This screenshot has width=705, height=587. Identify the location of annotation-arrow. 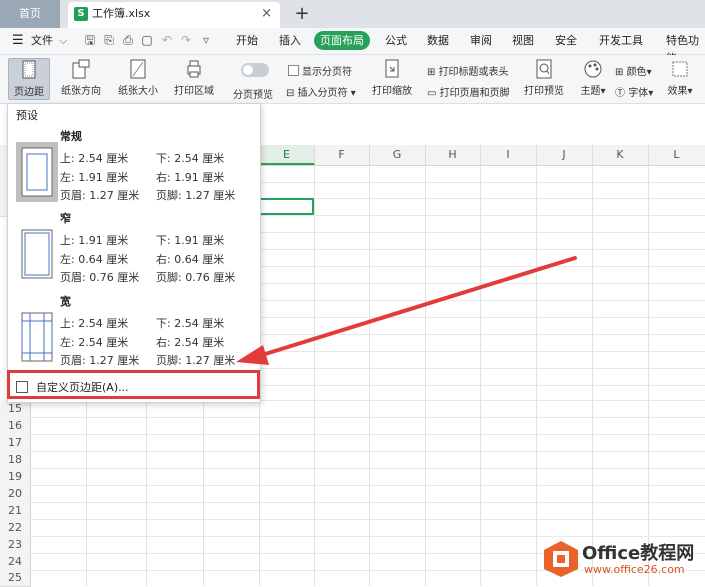
(406, 310).